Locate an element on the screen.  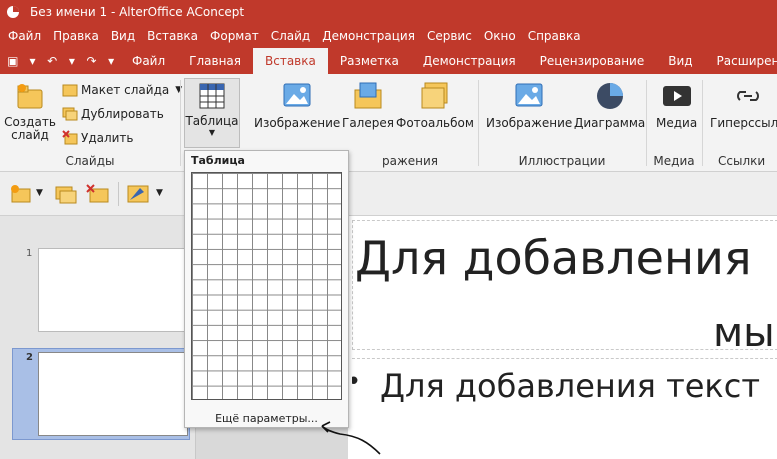
menu-slide: Слайд is located at coordinates (291, 36).